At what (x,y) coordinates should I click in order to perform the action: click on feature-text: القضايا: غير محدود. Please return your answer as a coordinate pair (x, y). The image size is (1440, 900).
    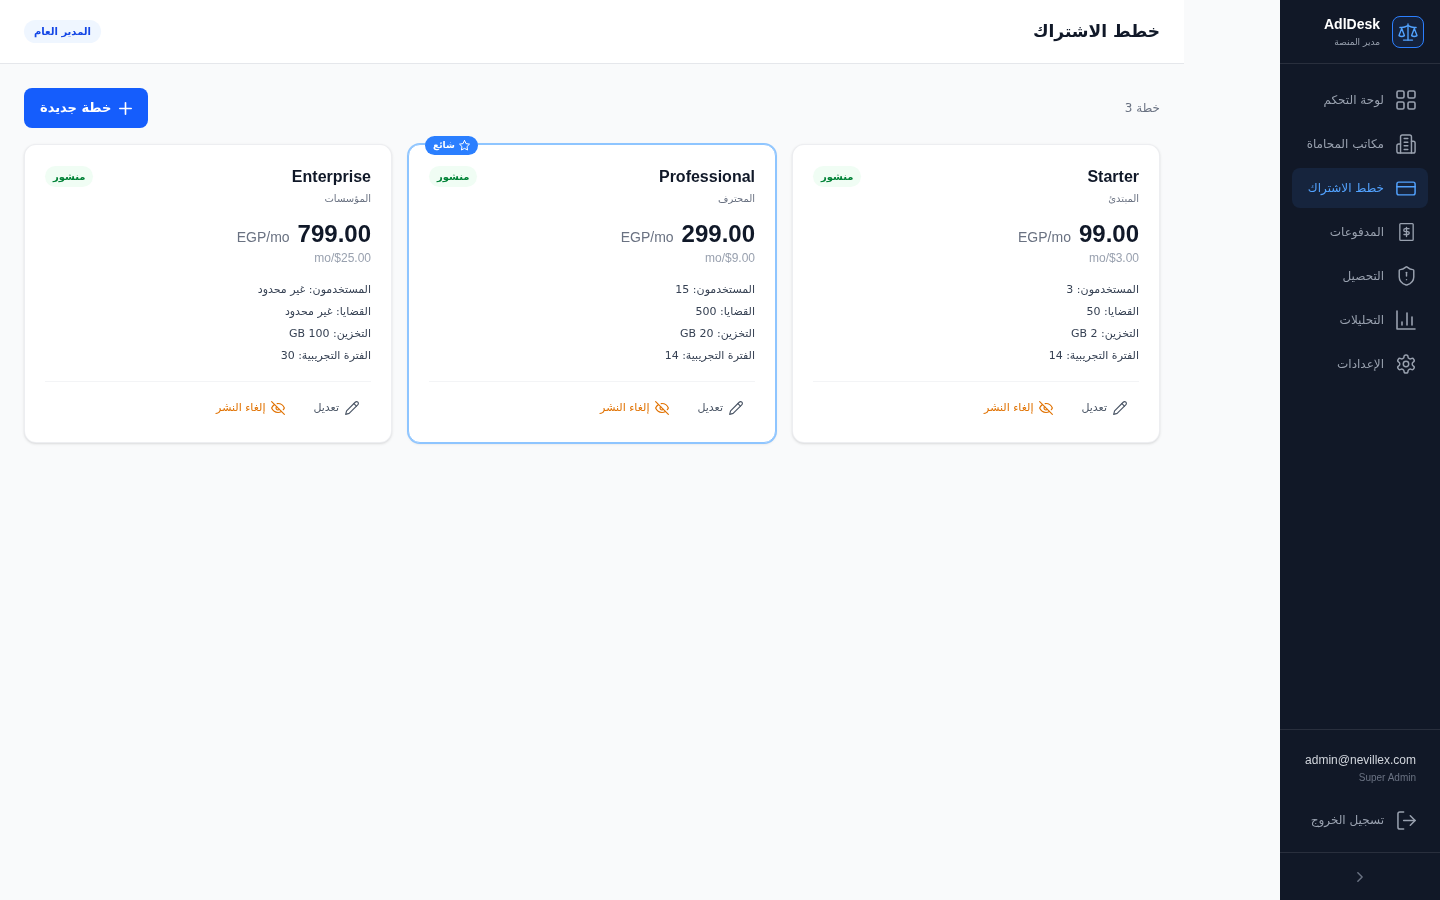
    Looking at the image, I should click on (327, 312).